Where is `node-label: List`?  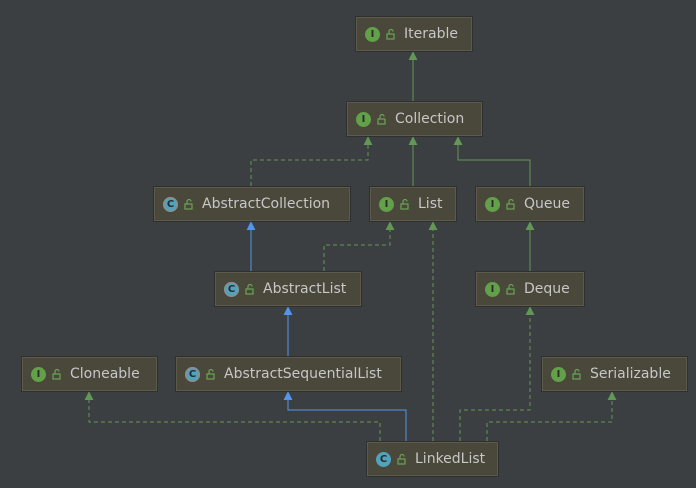 node-label: List is located at coordinates (430, 204).